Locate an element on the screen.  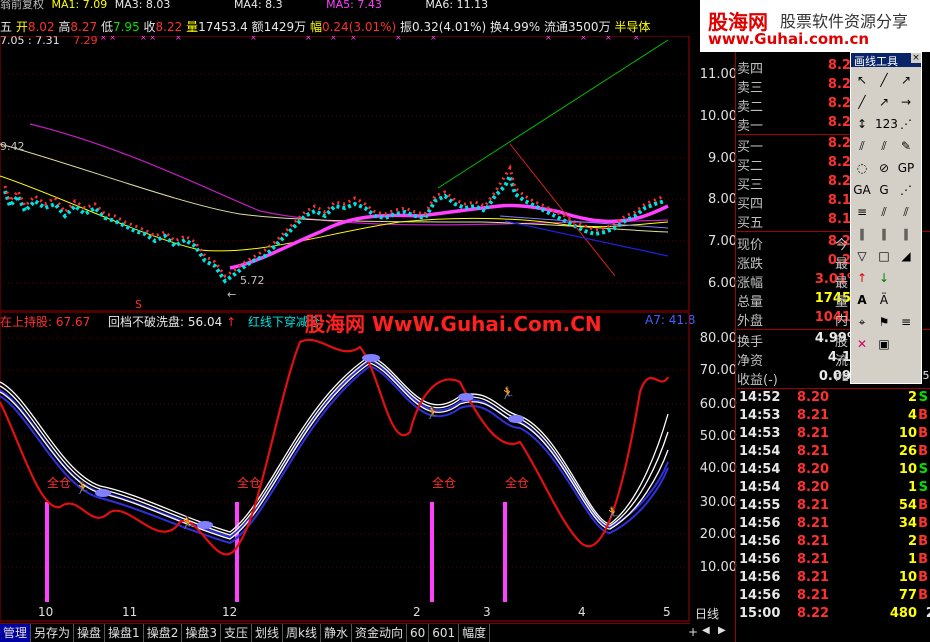
signal-bars is located at coordinates (276, 552).